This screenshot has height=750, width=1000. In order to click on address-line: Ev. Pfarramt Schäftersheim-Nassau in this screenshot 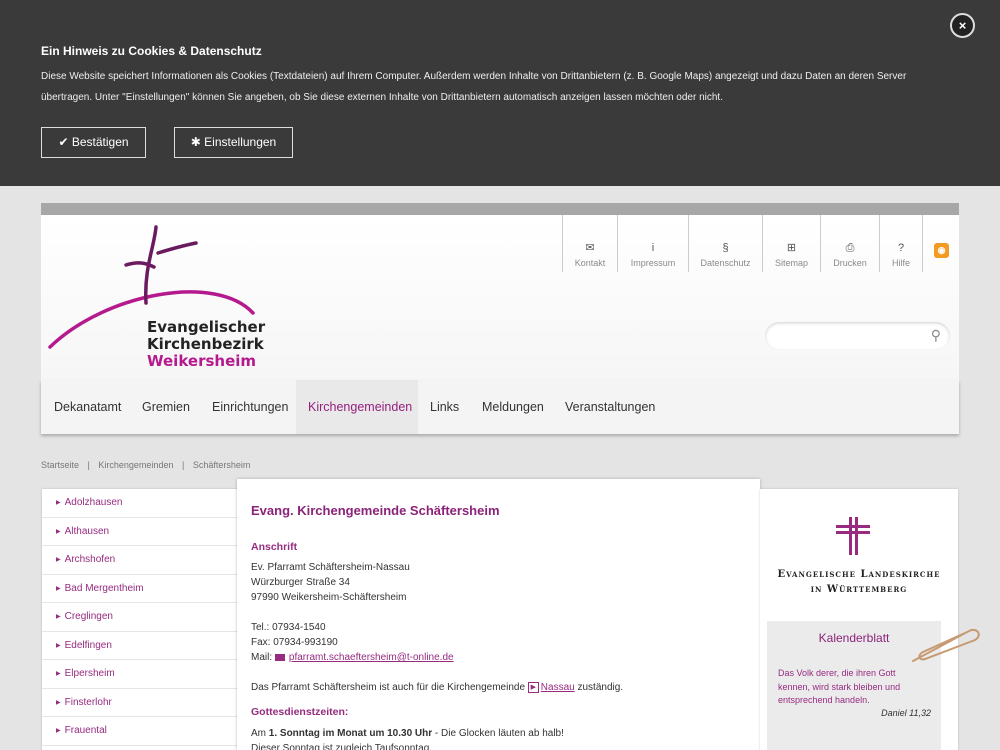, I will do `click(330, 567)`.